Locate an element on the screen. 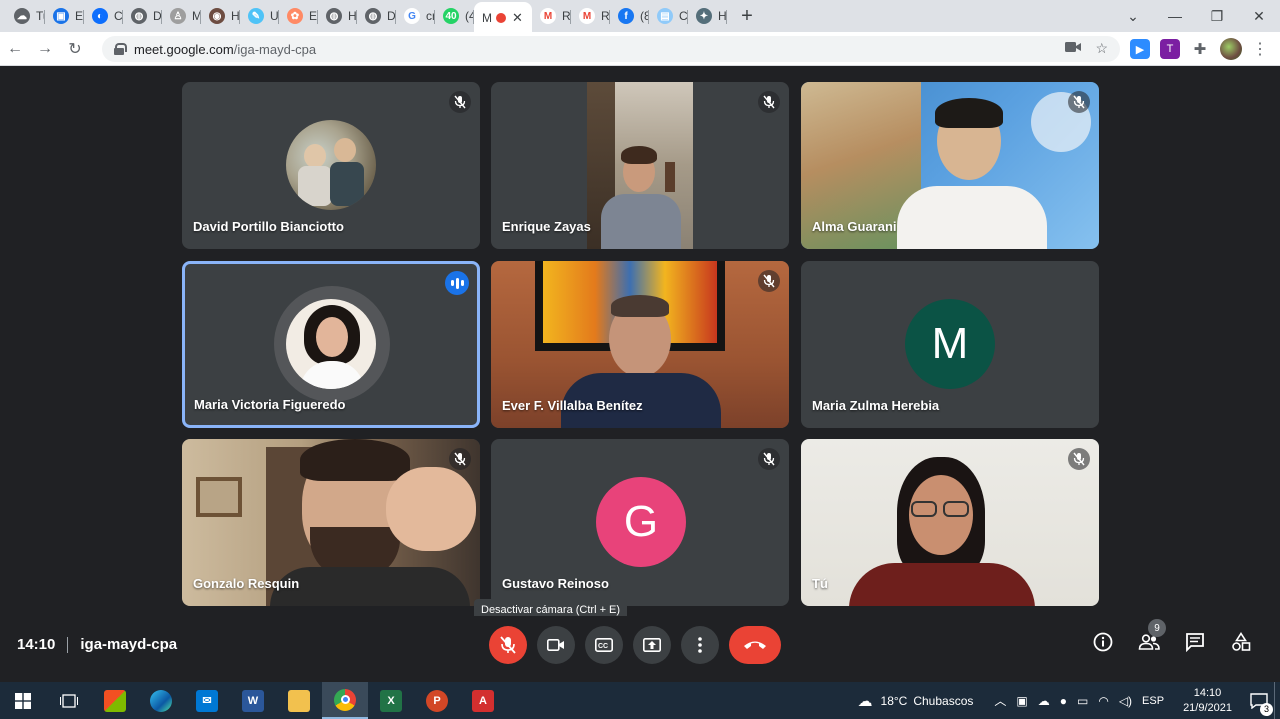  participant-name: Gustavo Reinoso is located at coordinates (555, 583).